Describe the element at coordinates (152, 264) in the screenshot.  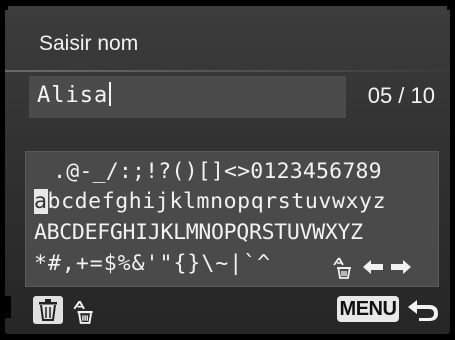
I see `keyboard-row-special: *#,+=$%&'"{}\~|`^` at that location.